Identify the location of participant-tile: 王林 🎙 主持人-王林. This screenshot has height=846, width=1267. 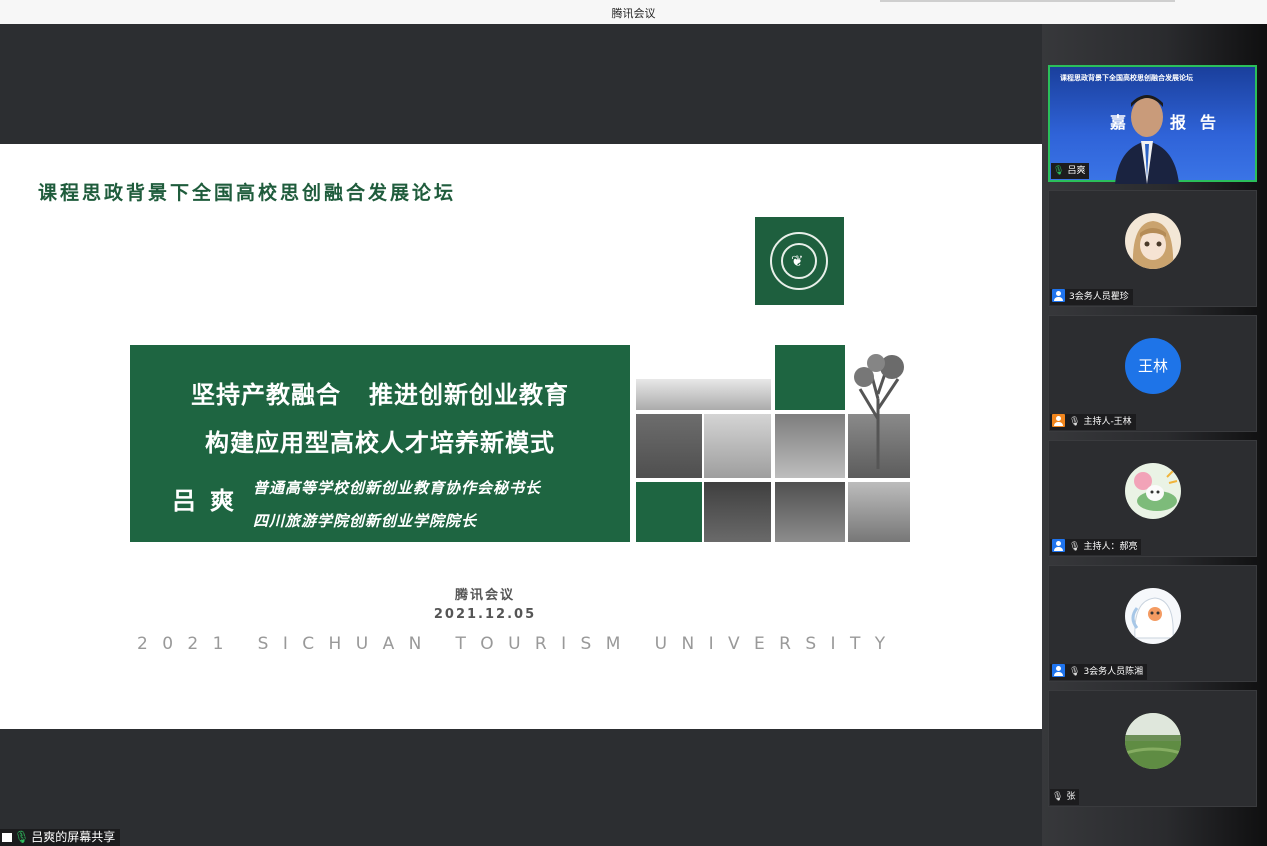
(1152, 373).